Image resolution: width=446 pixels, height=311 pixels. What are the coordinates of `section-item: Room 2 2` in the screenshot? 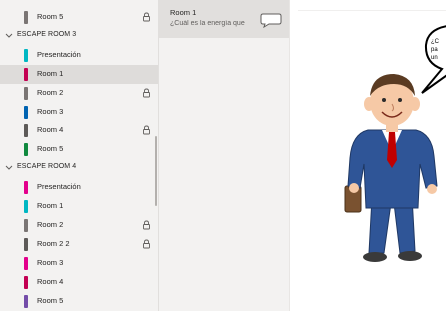 It's located at (79, 244).